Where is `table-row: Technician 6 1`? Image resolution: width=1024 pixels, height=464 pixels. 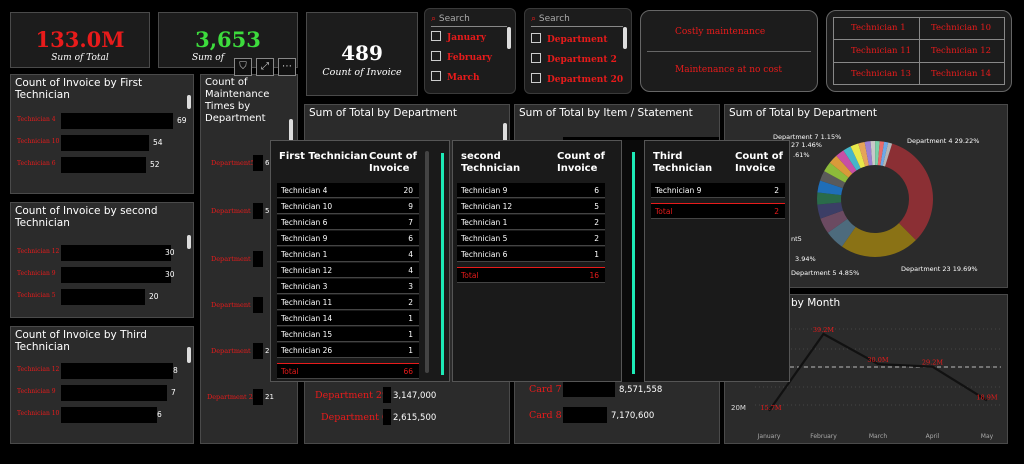 table-row: Technician 6 1 is located at coordinates (531, 254).